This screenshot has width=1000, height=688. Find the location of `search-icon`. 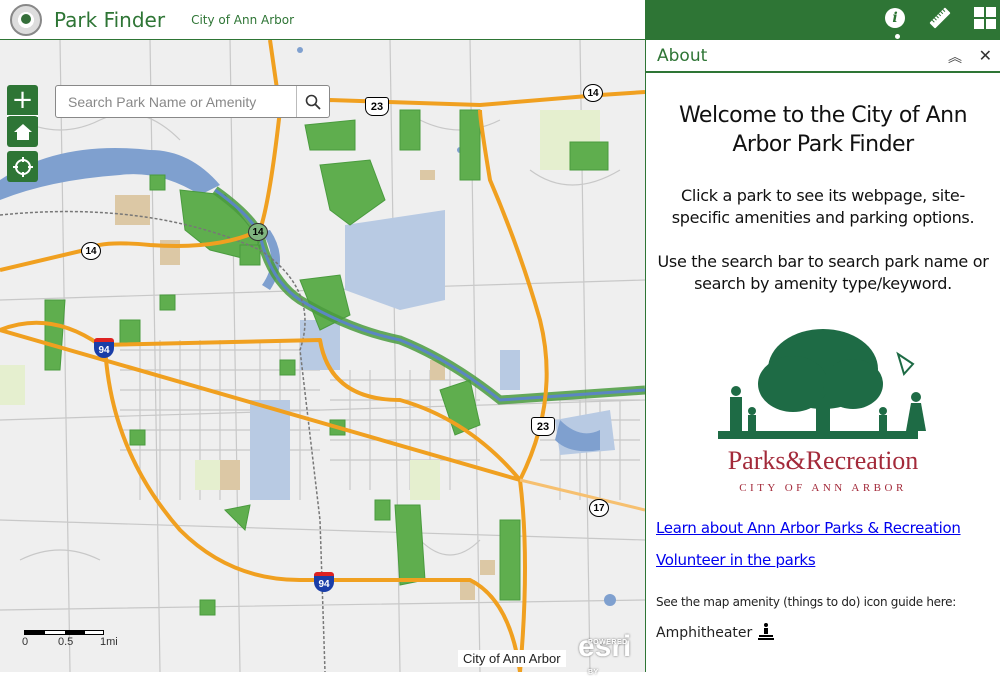

search-icon is located at coordinates (313, 102).